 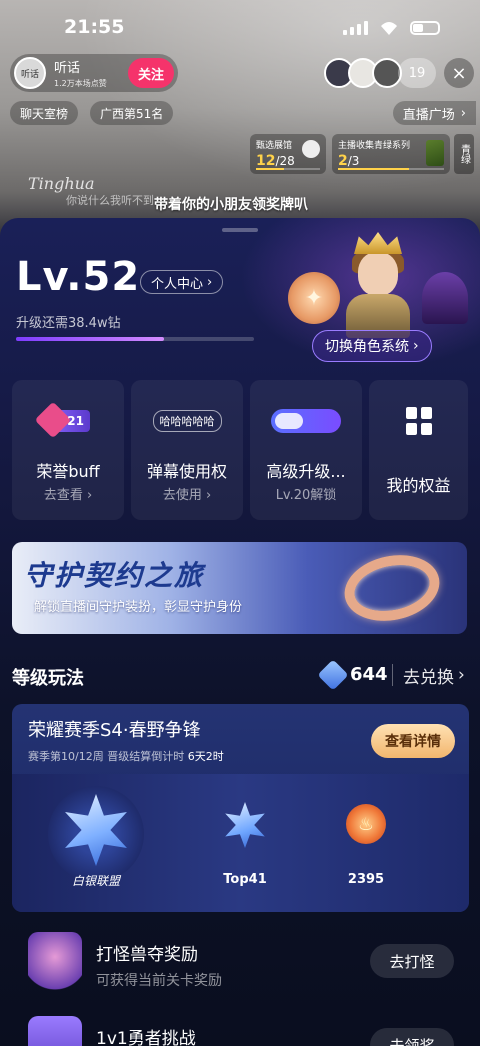 What do you see at coordinates (306, 450) in the screenshot?
I see `perk-advanced-upgrade: 高级升级... Lv.20解锁` at bounding box center [306, 450].